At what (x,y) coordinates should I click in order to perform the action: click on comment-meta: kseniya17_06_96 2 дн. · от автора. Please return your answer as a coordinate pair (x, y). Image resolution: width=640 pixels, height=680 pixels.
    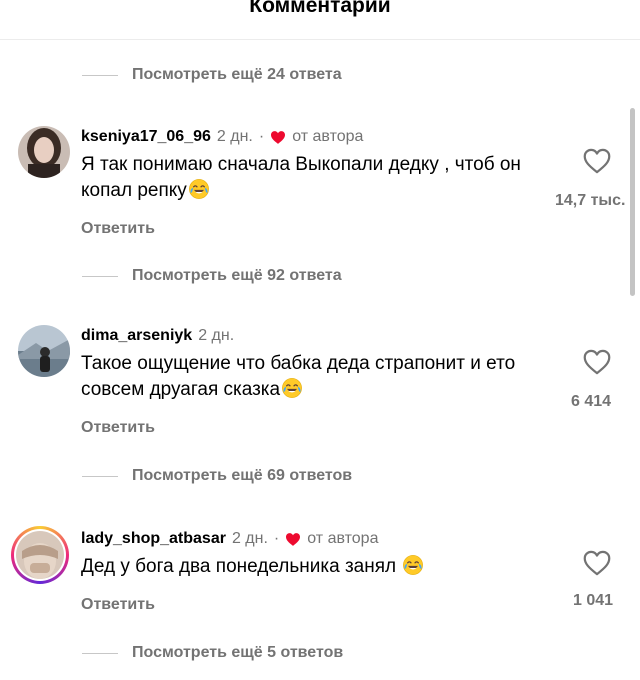
    Looking at the image, I should click on (222, 137).